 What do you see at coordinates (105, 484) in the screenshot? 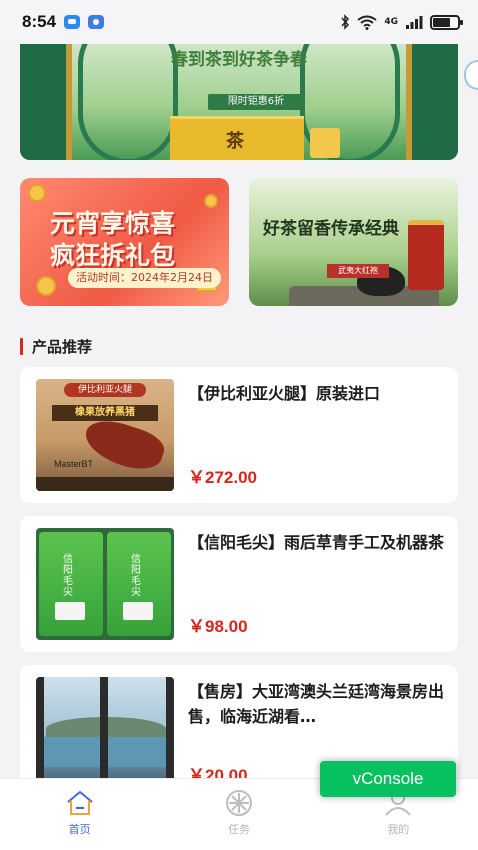
I see `thumb-footer` at bounding box center [105, 484].